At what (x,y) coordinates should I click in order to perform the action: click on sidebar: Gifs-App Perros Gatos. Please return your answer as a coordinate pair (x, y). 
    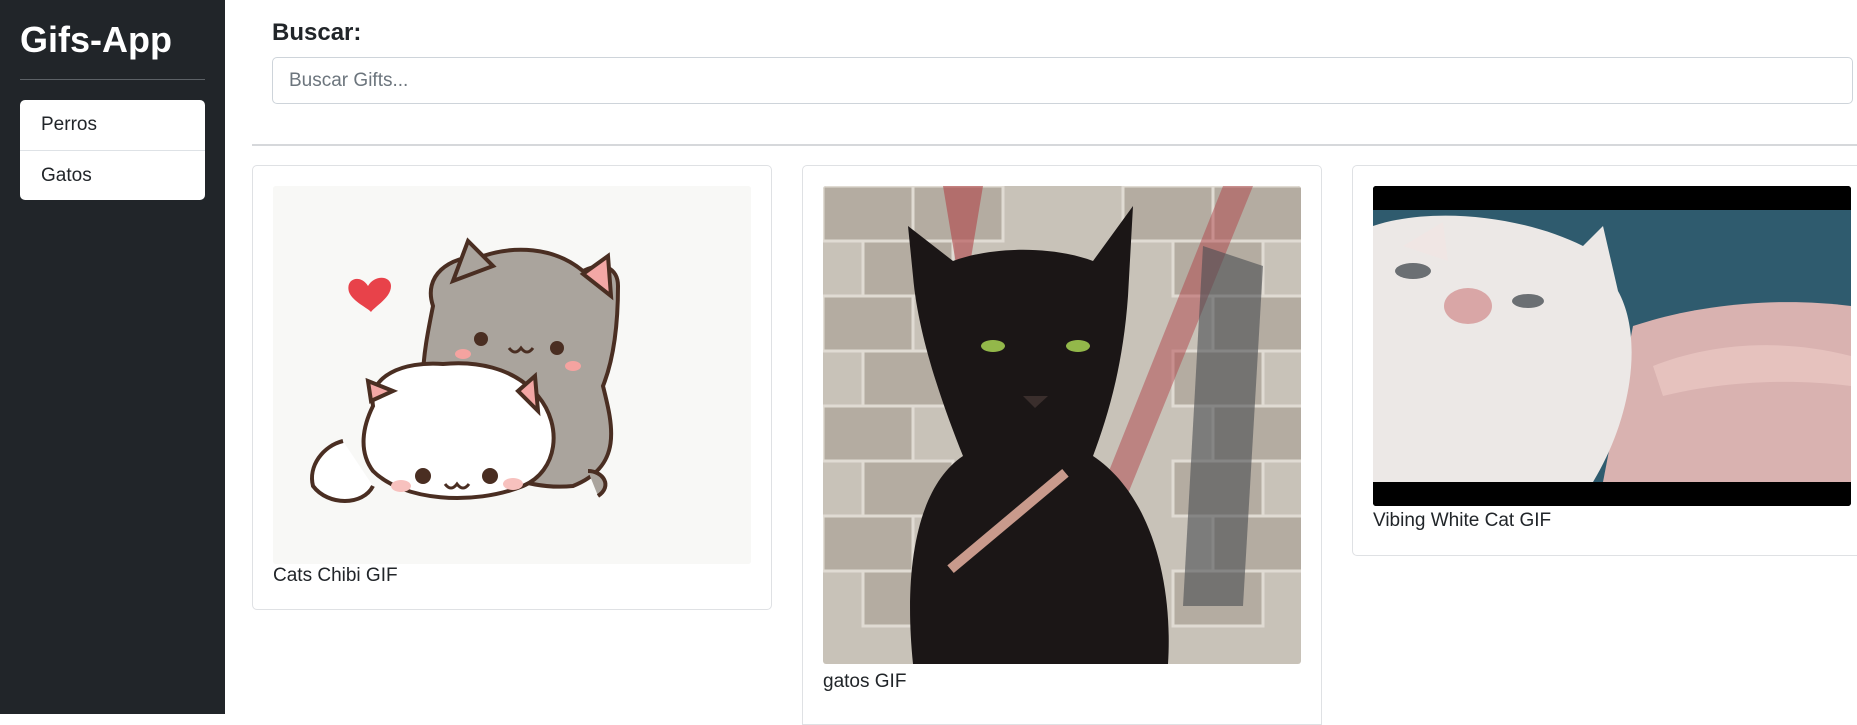
    Looking at the image, I should click on (112, 357).